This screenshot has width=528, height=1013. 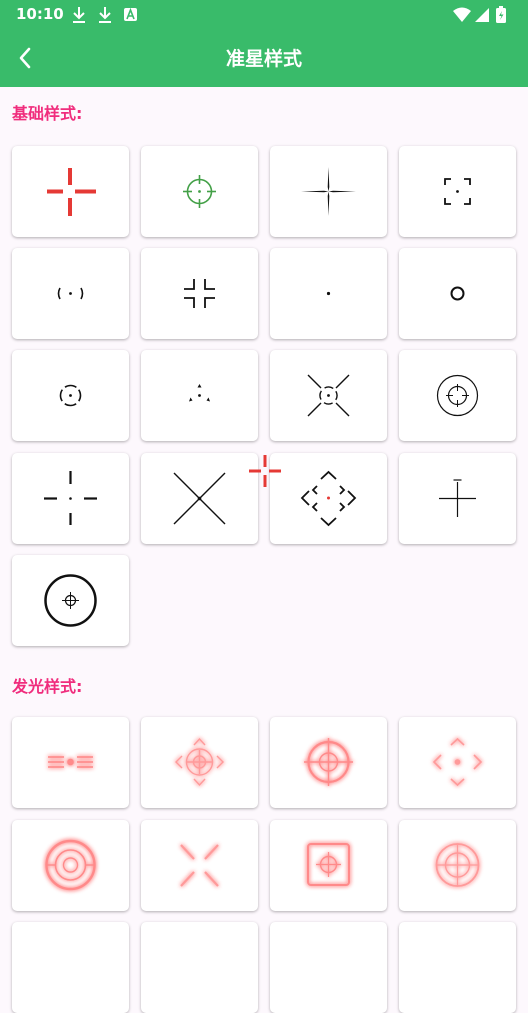 I want to click on page-title: 准星样式, so click(x=263, y=59).